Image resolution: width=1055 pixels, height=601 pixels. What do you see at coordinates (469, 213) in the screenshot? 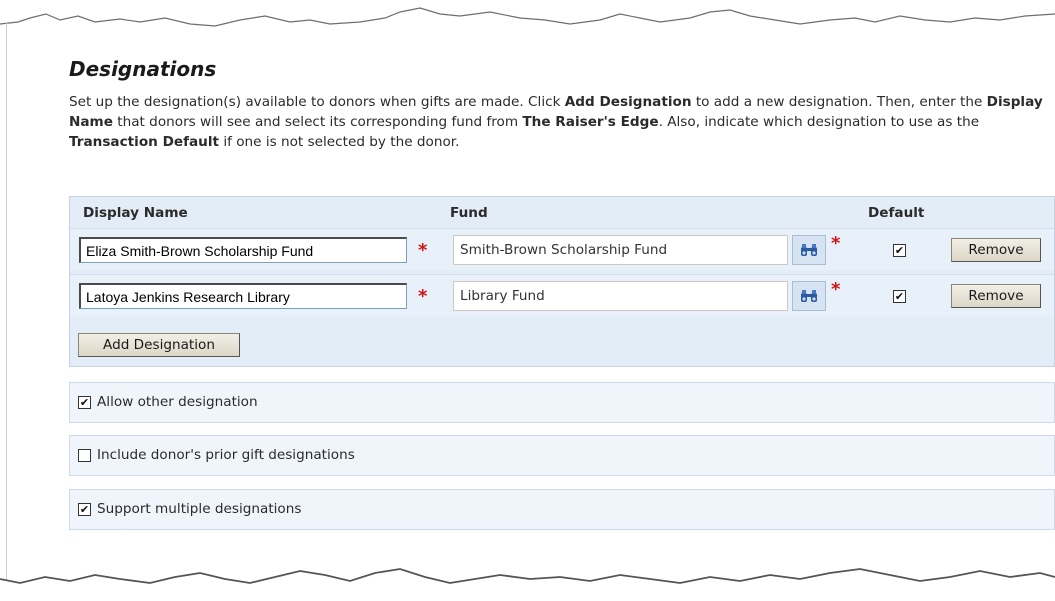
I see `column-header-fund: Fund` at bounding box center [469, 213].